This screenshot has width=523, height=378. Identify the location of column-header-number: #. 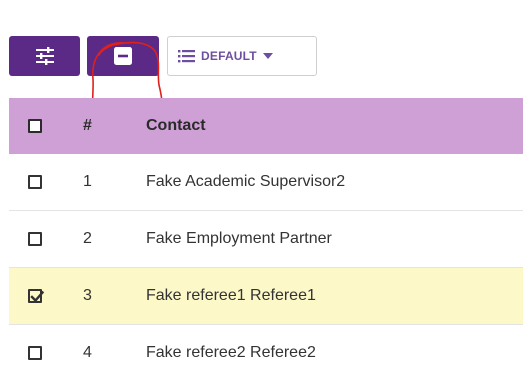
(87, 125).